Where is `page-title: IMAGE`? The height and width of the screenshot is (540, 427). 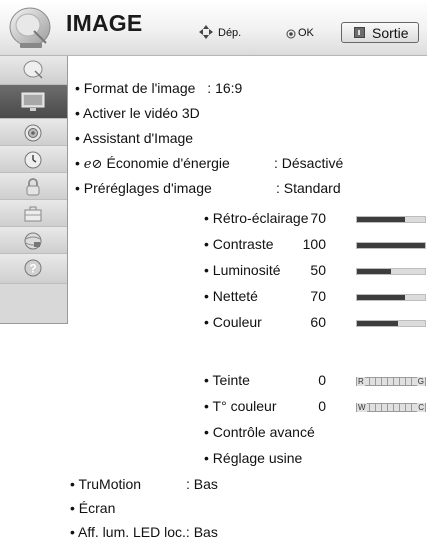 page-title: IMAGE is located at coordinates (104, 23).